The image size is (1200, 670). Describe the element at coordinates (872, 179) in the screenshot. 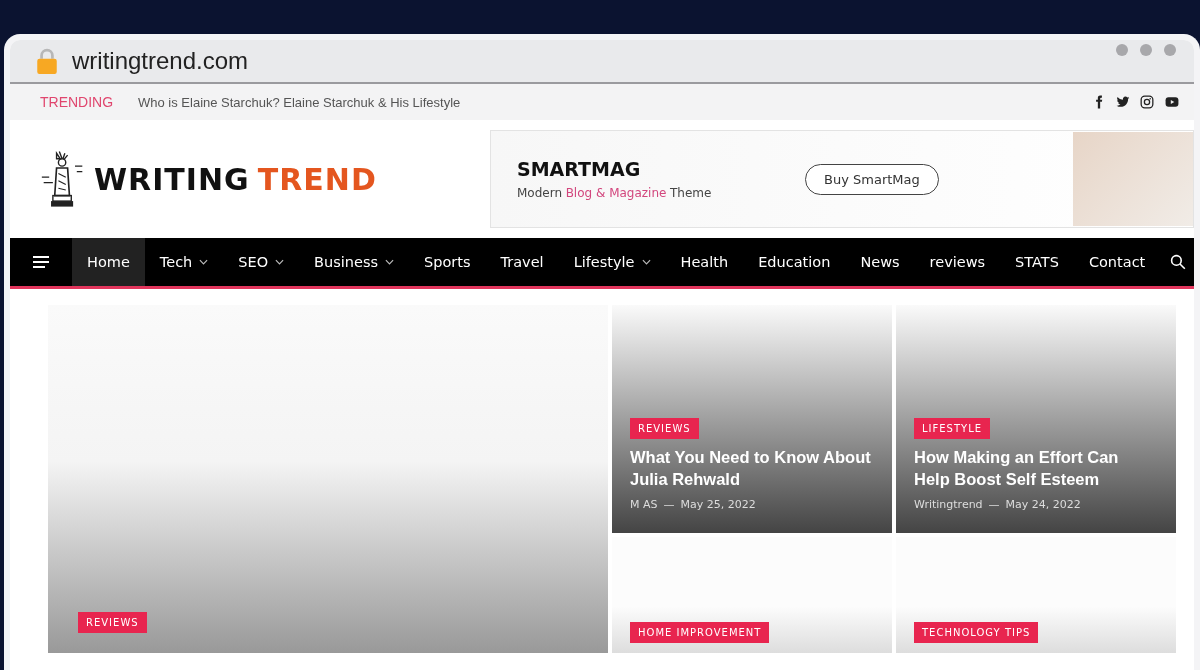

I see `buy-button: Buy SmartMag` at that location.